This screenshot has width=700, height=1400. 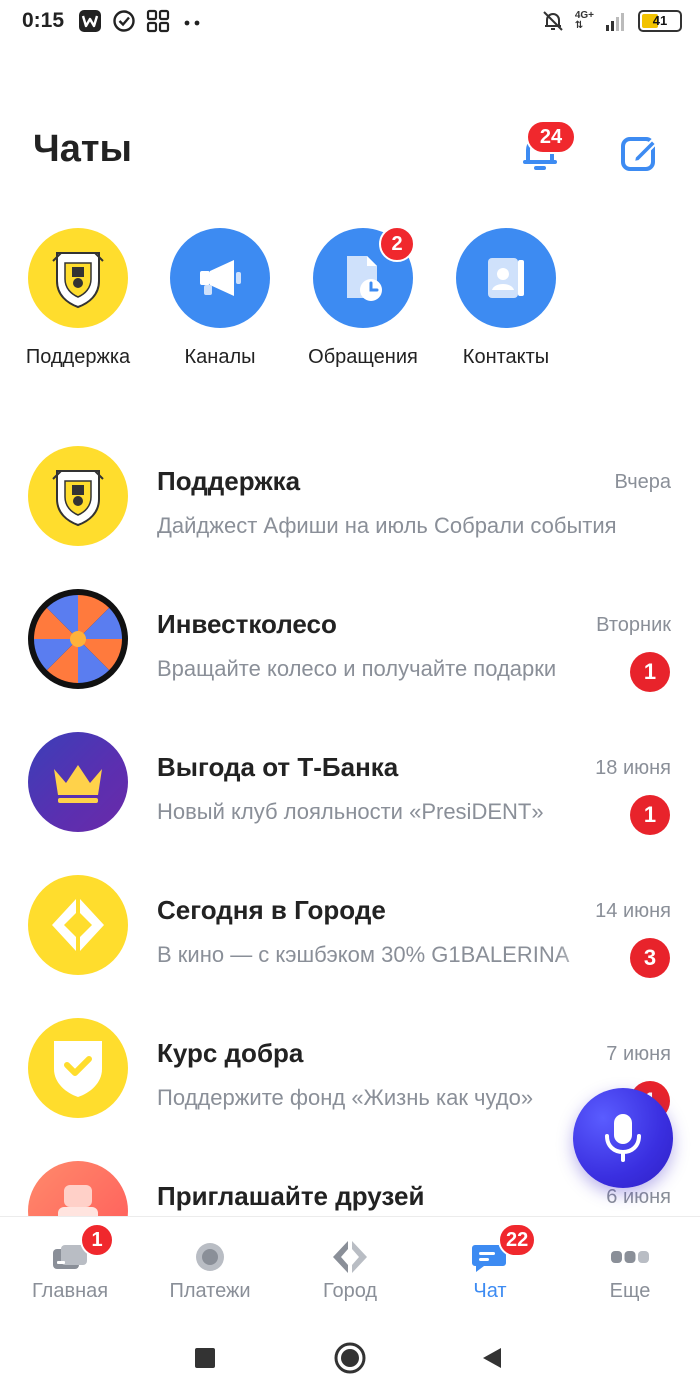 What do you see at coordinates (78, 1068) in the screenshot?
I see `shield-check-icon` at bounding box center [78, 1068].